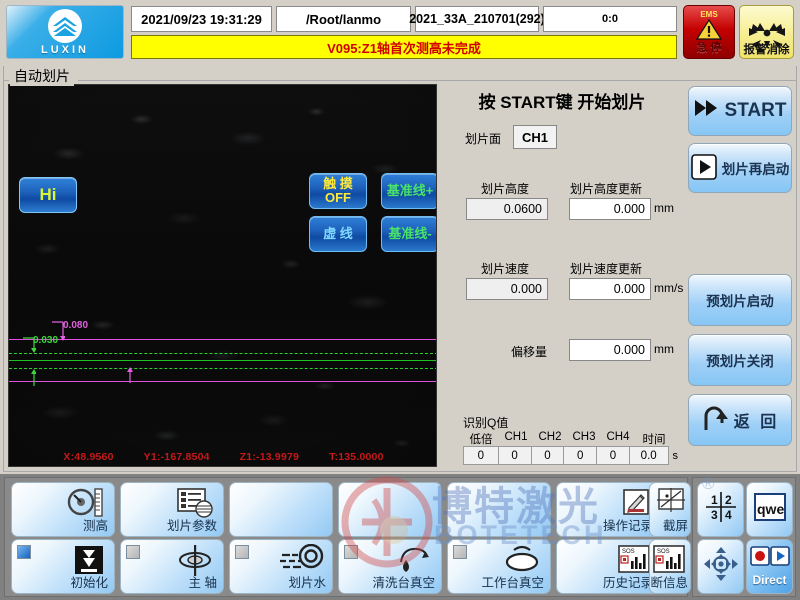 The width and height of the screenshot is (800, 600). Describe the element at coordinates (610, 209) in the screenshot. I see `dice-height-update-input: 0.000` at that location.